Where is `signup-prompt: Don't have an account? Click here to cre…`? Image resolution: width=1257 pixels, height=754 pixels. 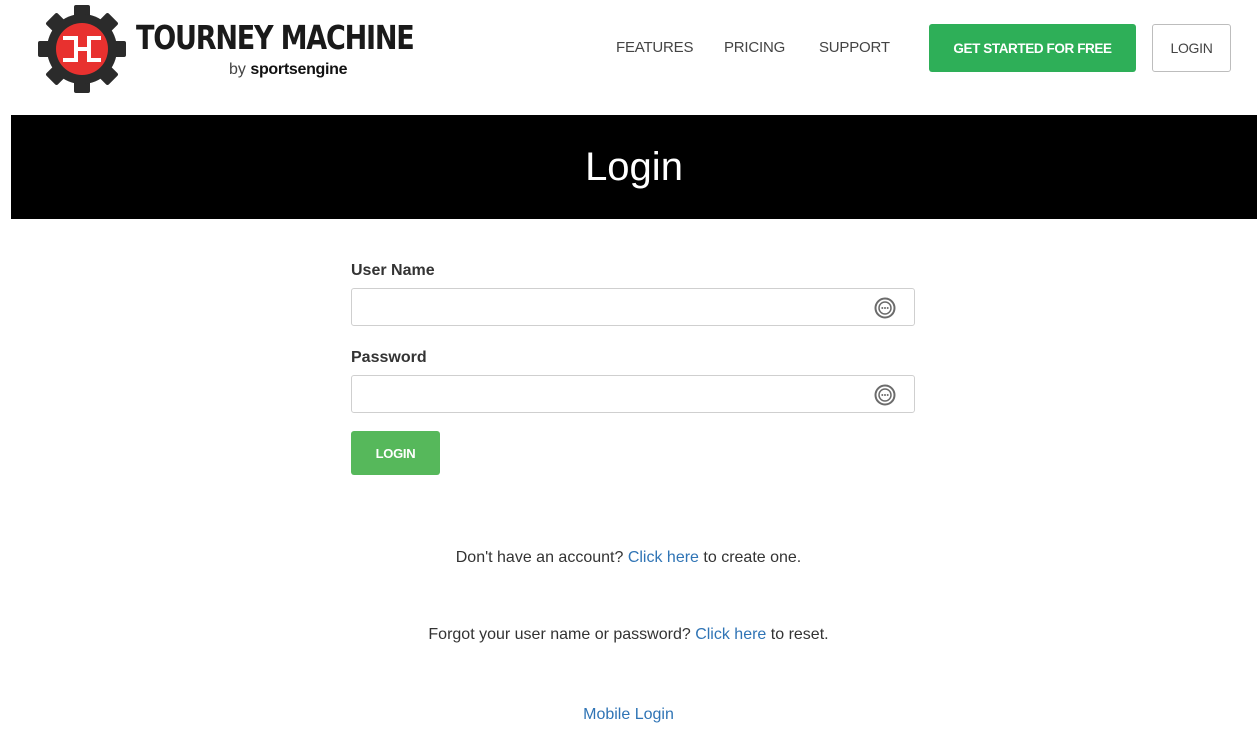
signup-prompt: Don't have an account? Click here to cre… is located at coordinates (628, 558).